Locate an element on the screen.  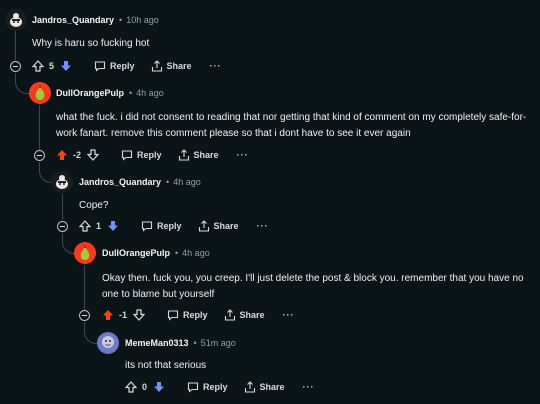
vote-count: 0 is located at coordinates (145, 387).